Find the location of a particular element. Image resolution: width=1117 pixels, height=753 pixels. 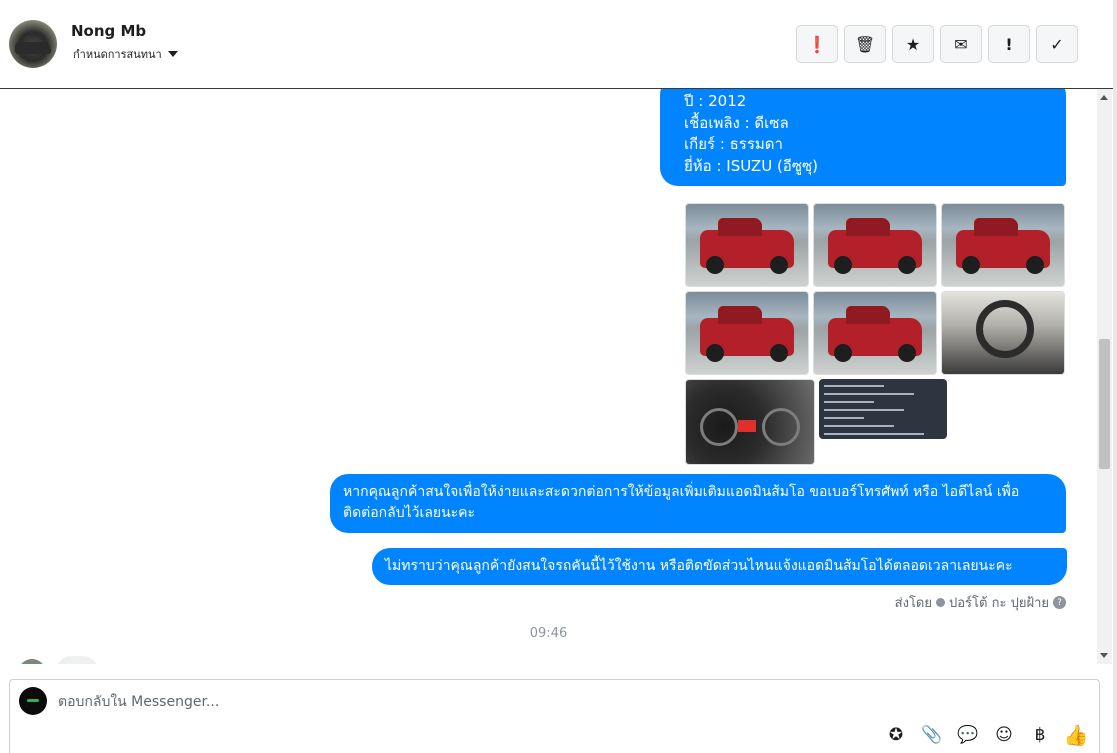

reply-input is located at coordinates (358, 702).